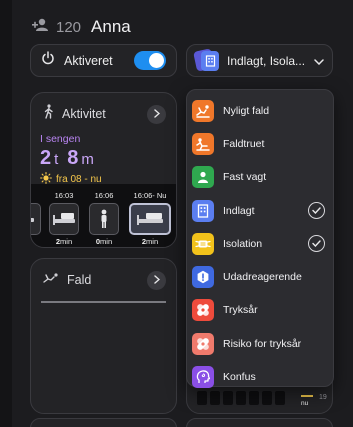 This screenshot has height=427, width=353. I want to click on status-option-confused: Konfus, so click(260, 376).